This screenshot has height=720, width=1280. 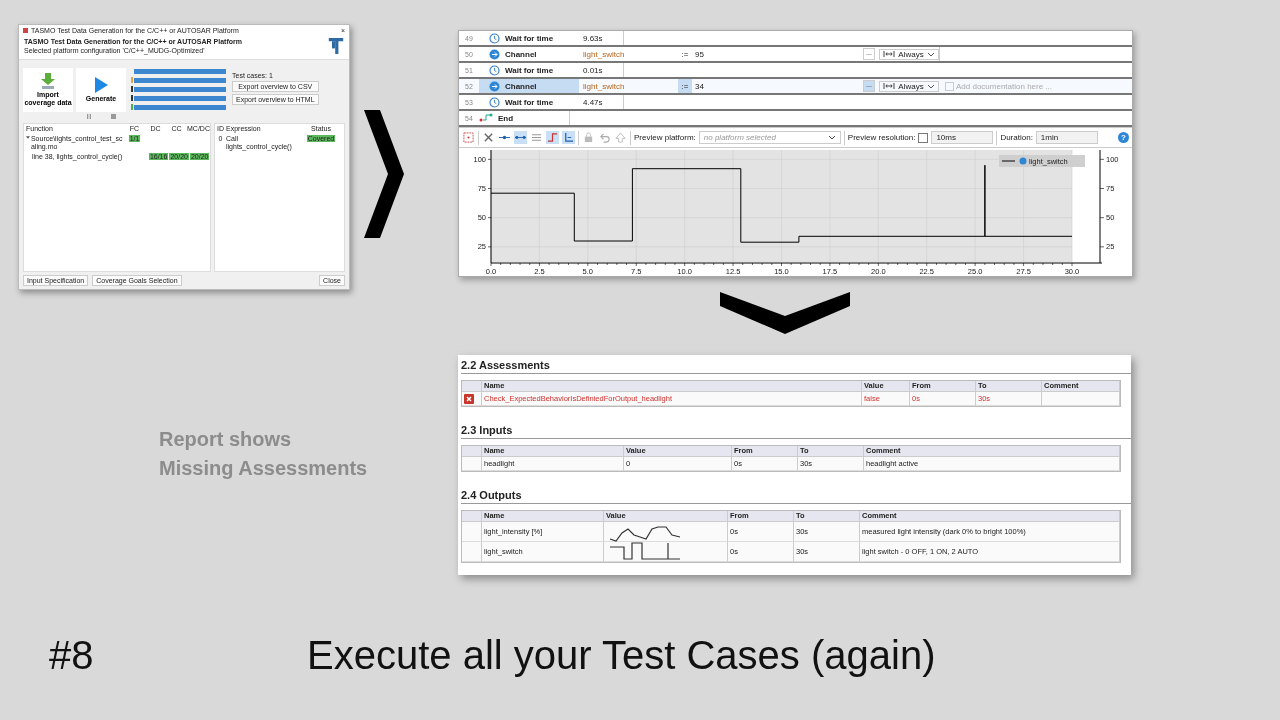 What do you see at coordinates (1123, 137) in the screenshot?
I see `help-button: ?` at bounding box center [1123, 137].